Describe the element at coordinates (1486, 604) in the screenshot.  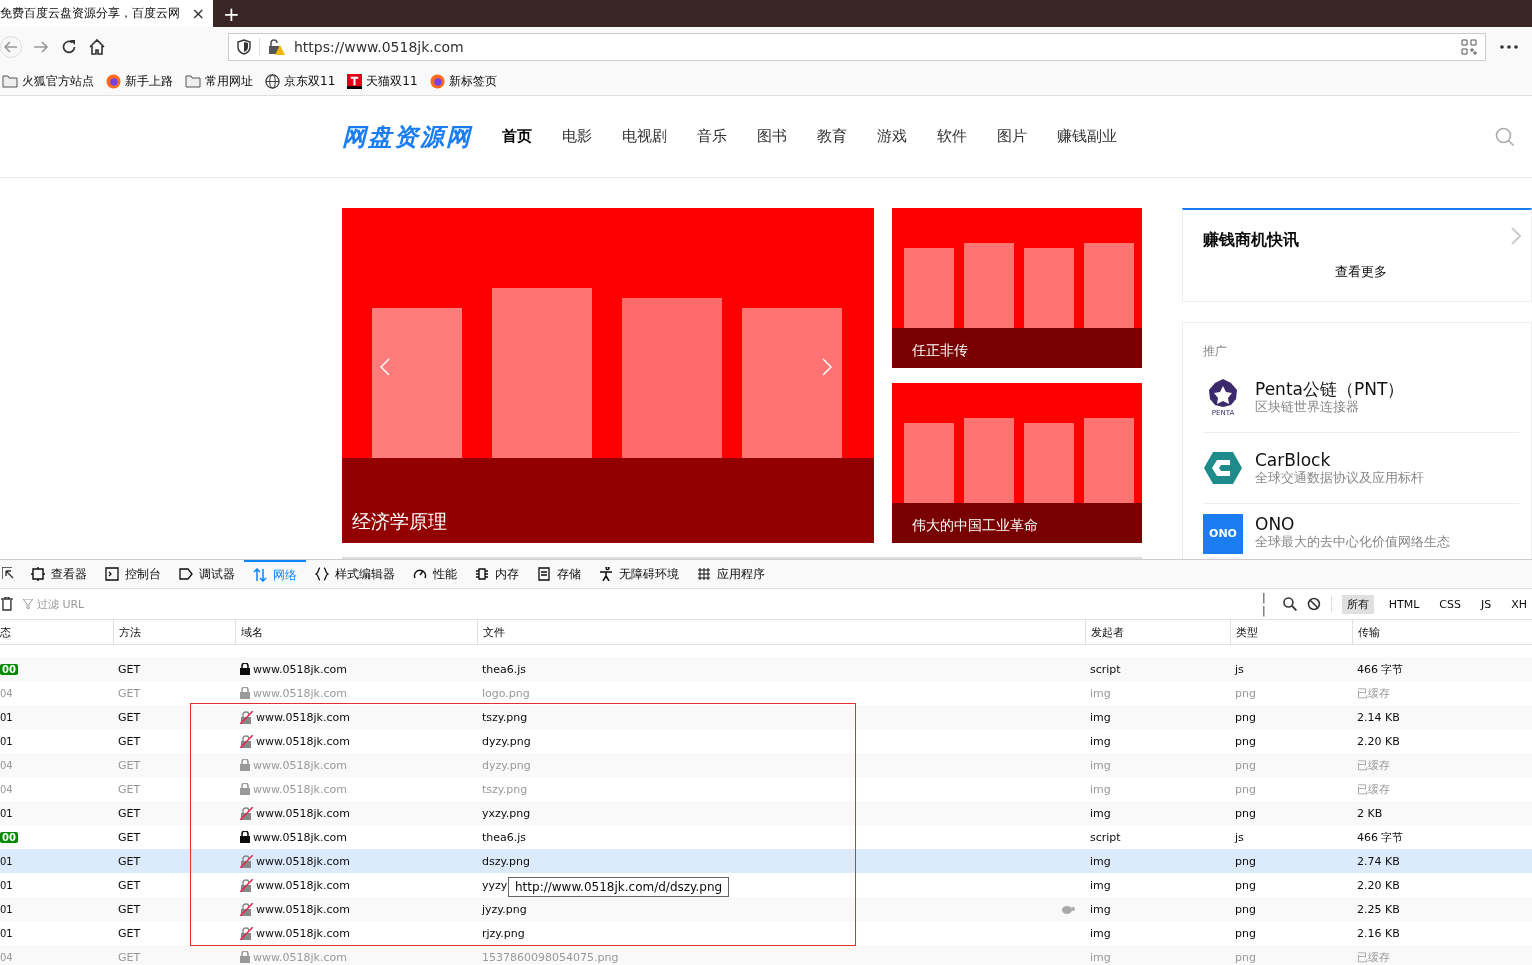
I see `type-filter-button: JS` at that location.